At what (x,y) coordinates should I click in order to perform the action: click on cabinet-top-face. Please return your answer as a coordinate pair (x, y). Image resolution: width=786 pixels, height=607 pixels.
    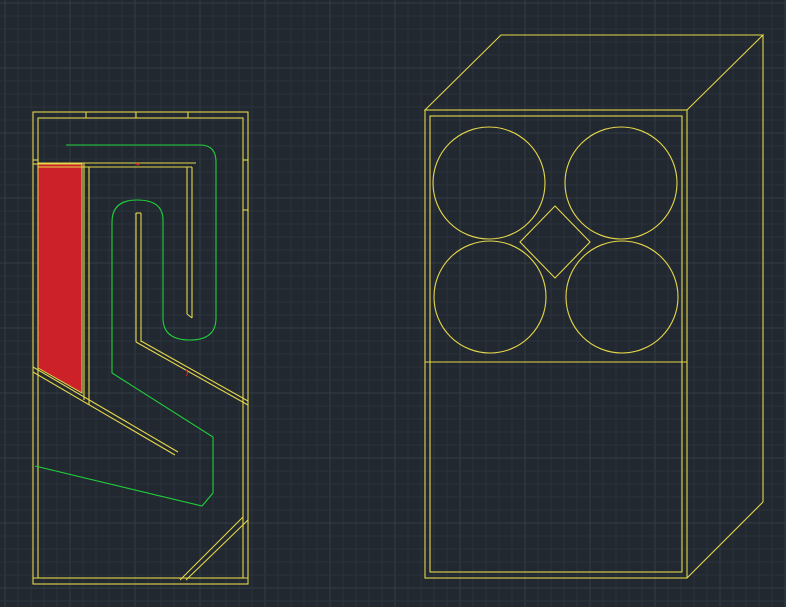
    Looking at the image, I should click on (594, 72).